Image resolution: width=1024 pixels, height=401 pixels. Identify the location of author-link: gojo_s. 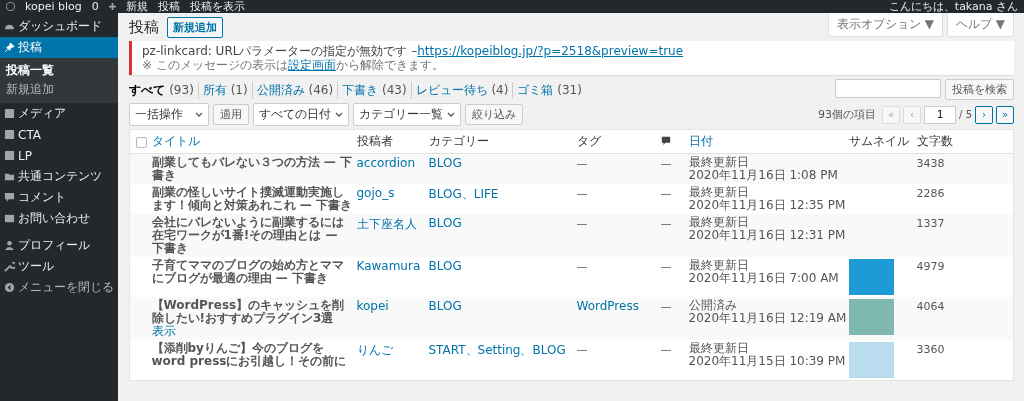
(375, 193).